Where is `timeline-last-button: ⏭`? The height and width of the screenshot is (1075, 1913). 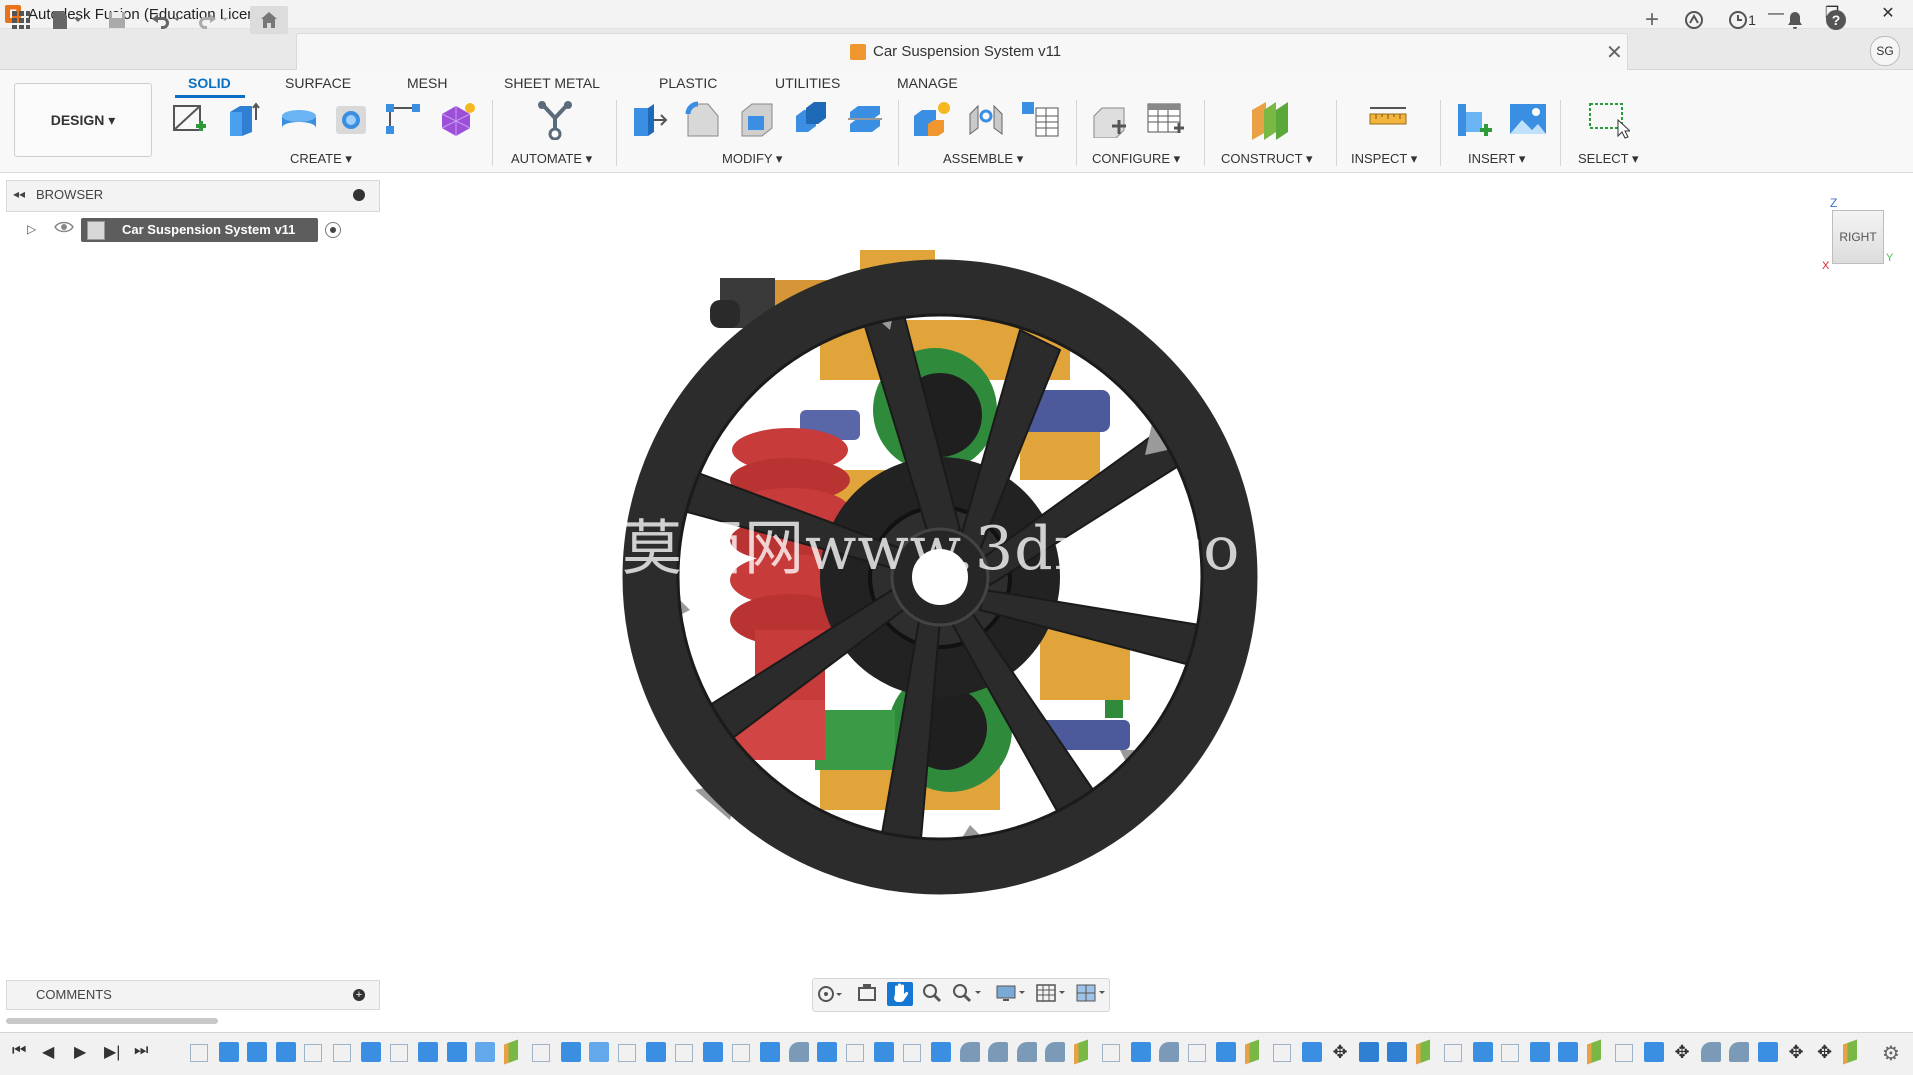 timeline-last-button: ⏭ is located at coordinates (141, 1051).